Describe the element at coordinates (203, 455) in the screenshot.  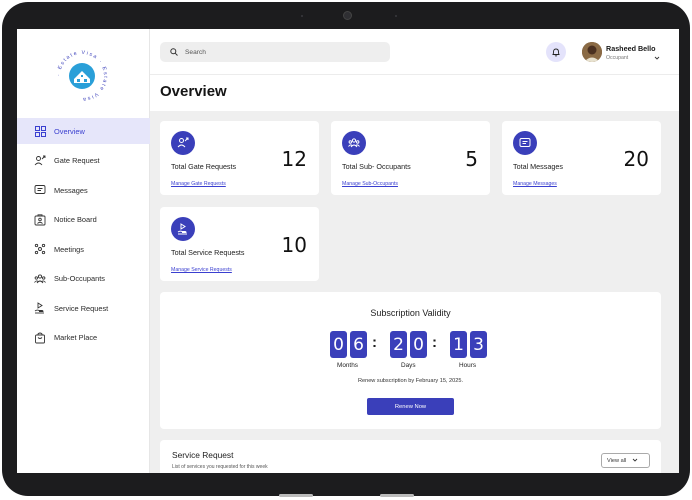
I see `section-title: Service Request` at that location.